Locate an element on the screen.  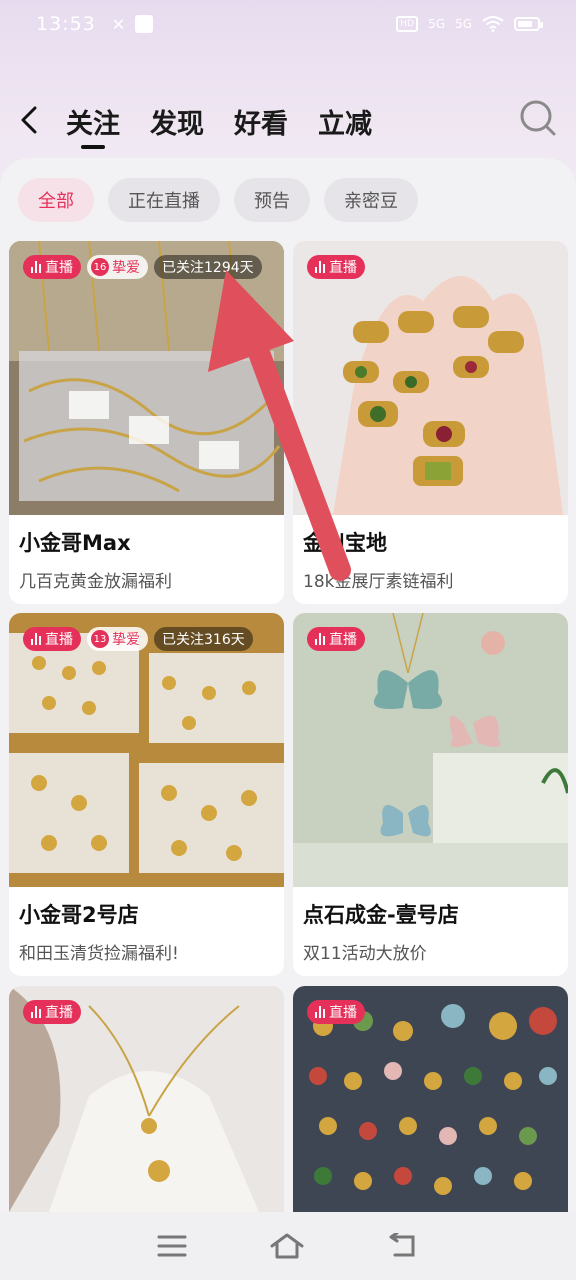
fan-badge: 16 挚爱 is located at coordinates (117, 267).